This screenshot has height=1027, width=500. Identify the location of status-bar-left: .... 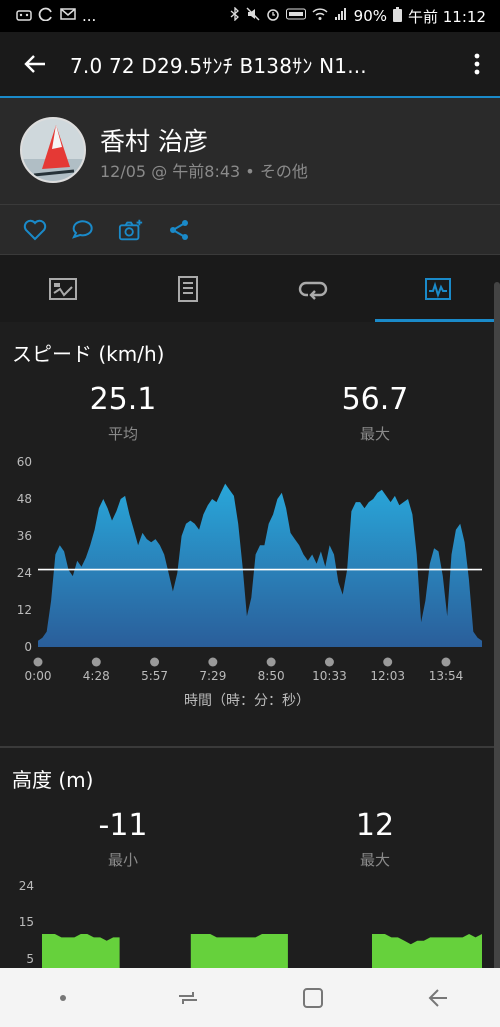
(56, 16).